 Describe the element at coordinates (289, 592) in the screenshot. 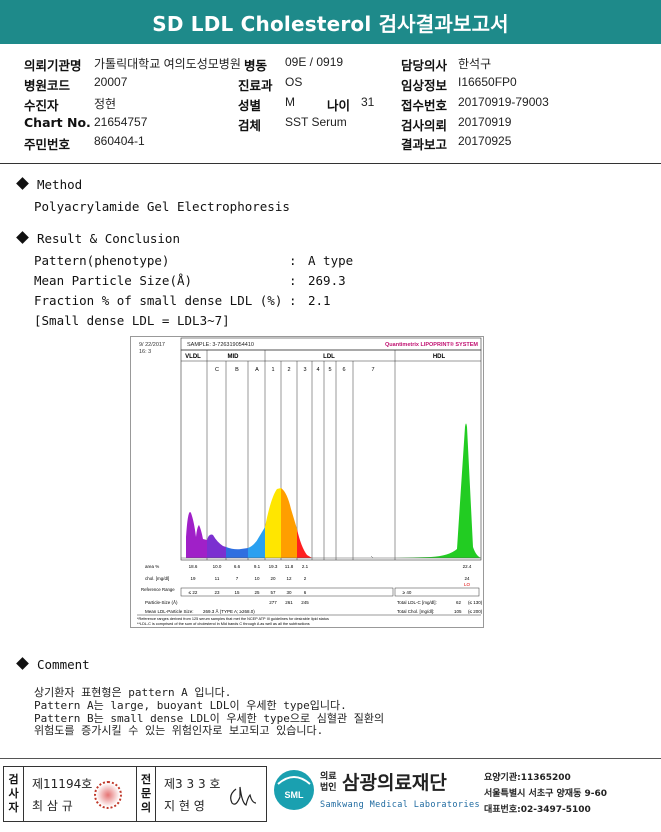

I see `ref-value: 30` at that location.